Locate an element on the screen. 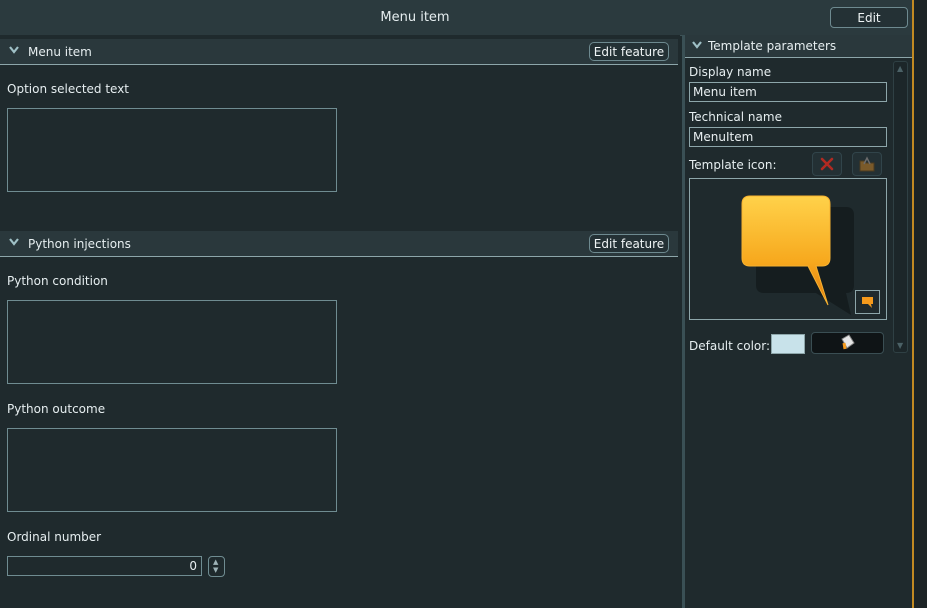 Image resolution: width=927 pixels, height=608 pixels. icon-variant-button is located at coordinates (867, 302).